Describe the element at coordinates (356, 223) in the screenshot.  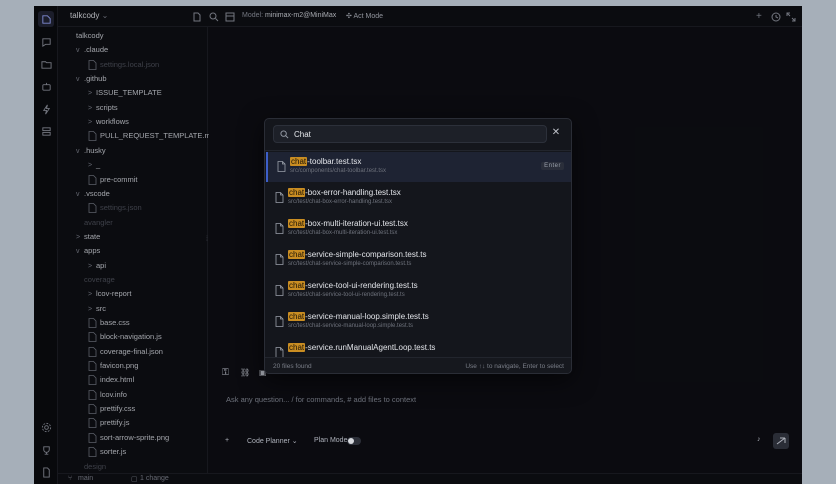
I see `filename-rest: -box-multi-iteration-ui.test.tsx` at that location.